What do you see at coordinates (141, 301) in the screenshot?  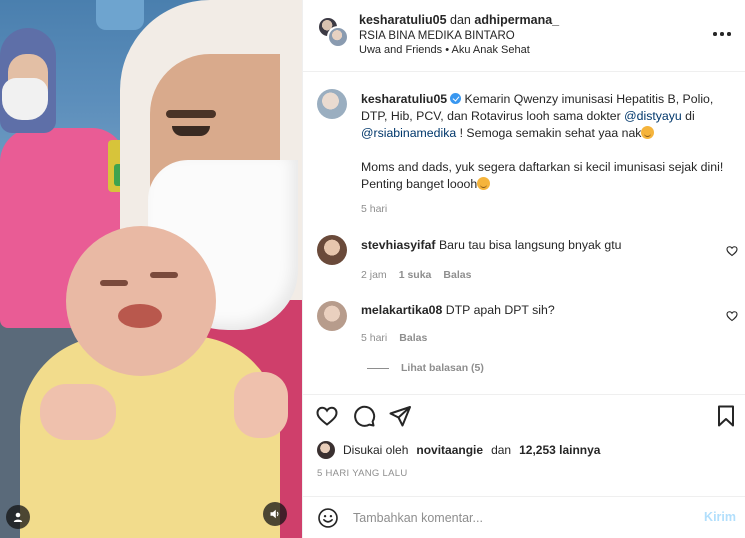 I see `photo-baby-head` at bounding box center [141, 301].